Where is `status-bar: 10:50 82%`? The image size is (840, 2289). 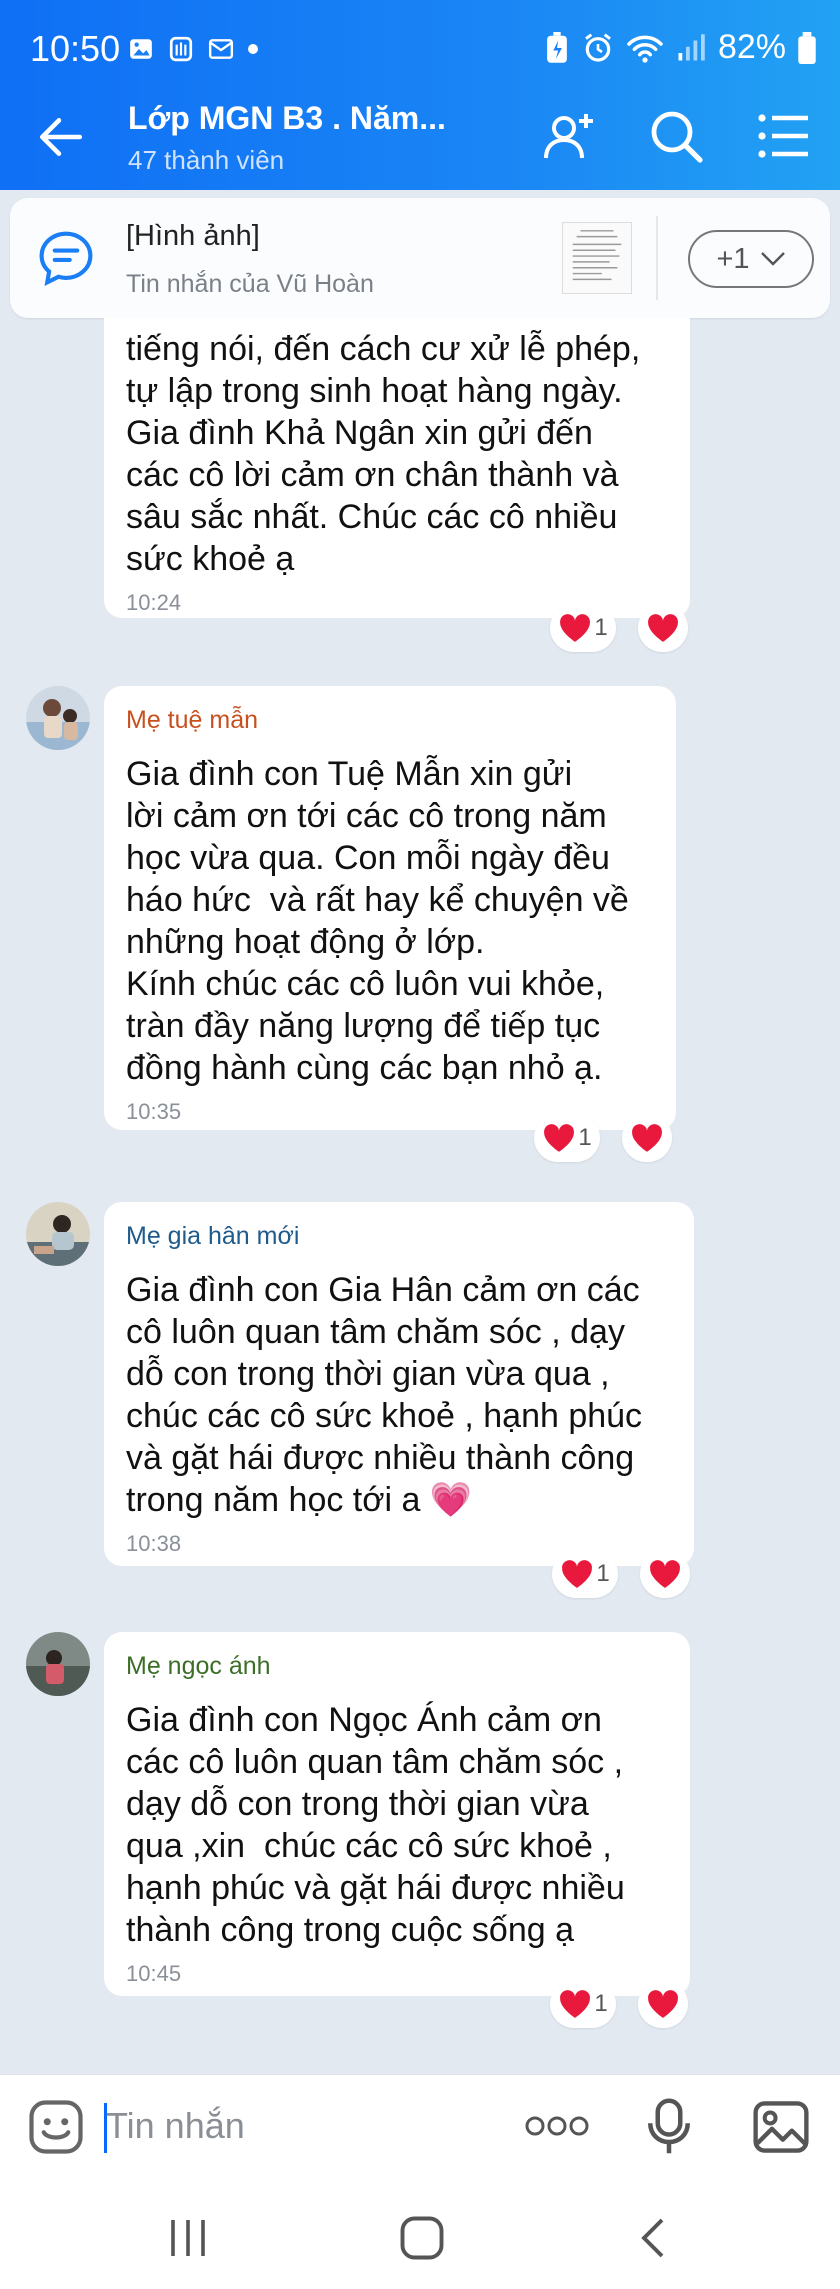
status-bar: 10:50 82% is located at coordinates (420, 40).